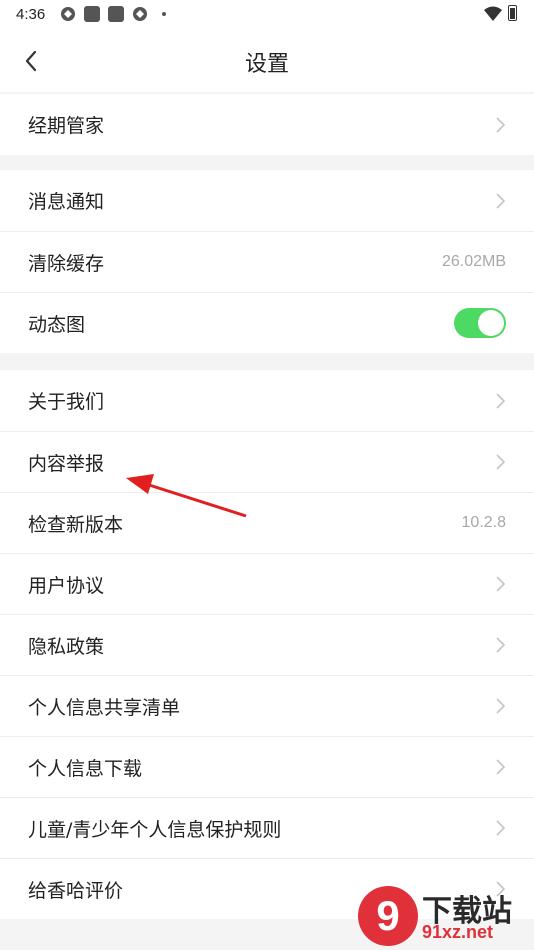 This screenshot has width=534, height=950. I want to click on row-info-download: 个人信息下载, so click(267, 766).